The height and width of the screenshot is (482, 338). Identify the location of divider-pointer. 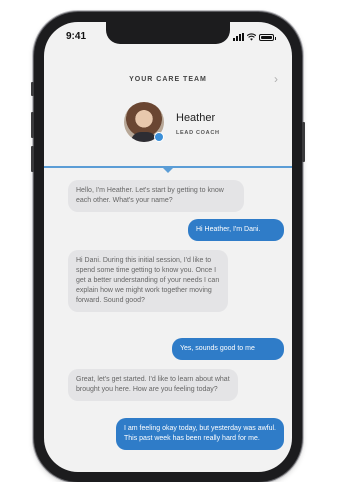
(168, 170).